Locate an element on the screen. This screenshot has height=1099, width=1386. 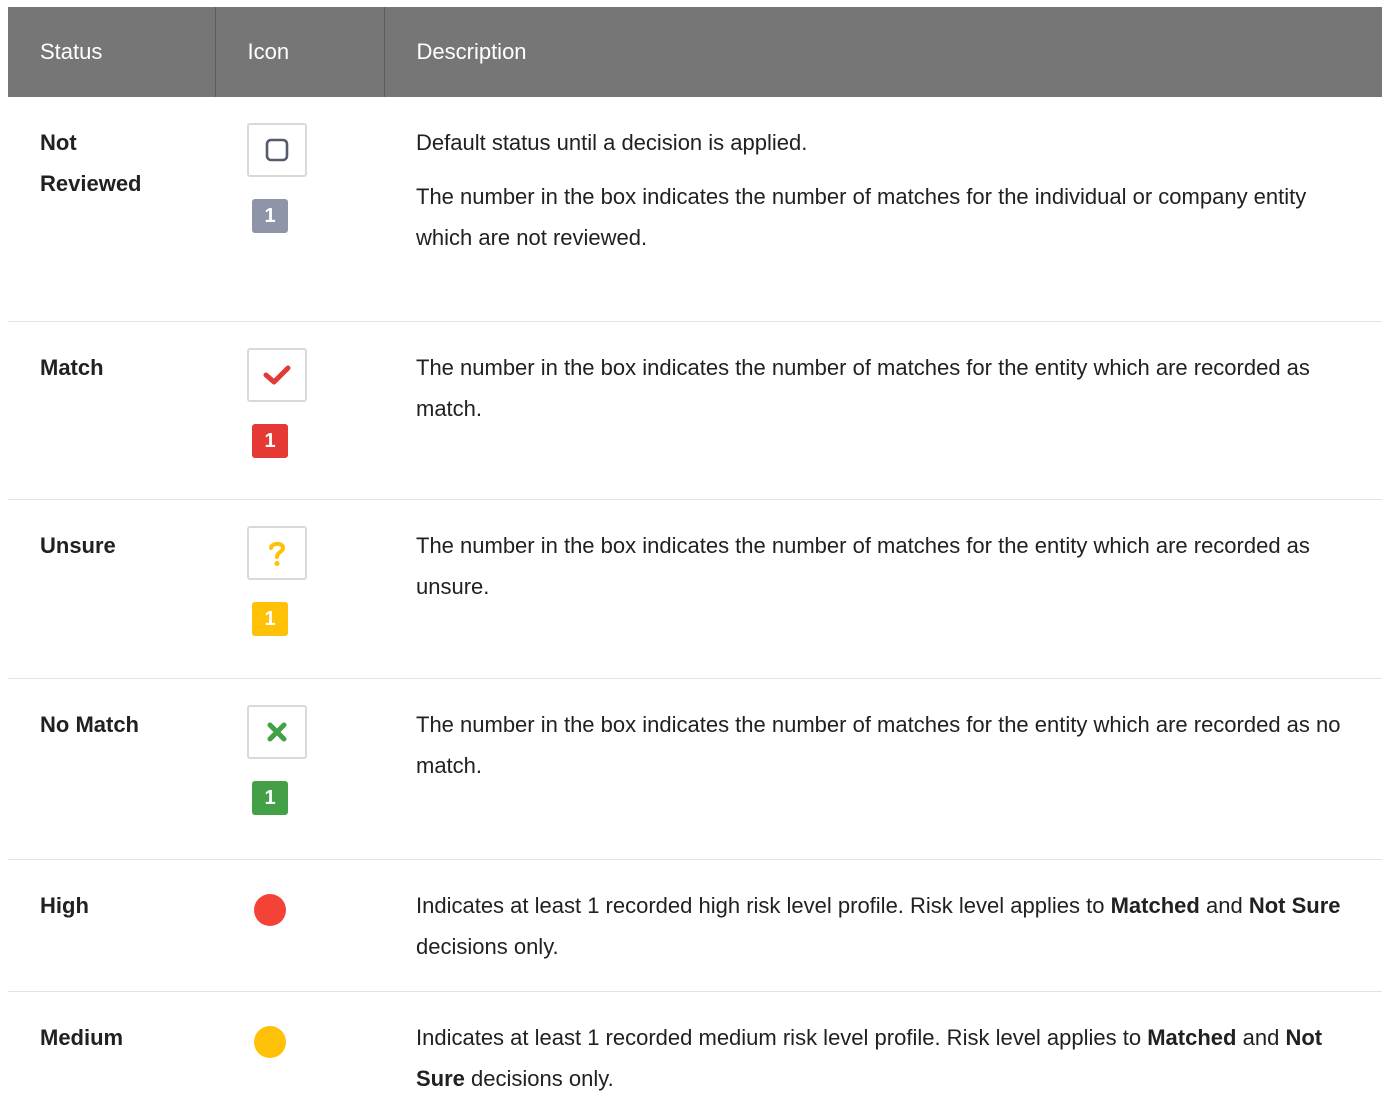
description-emphasis: Not Sure is located at coordinates (1294, 905).